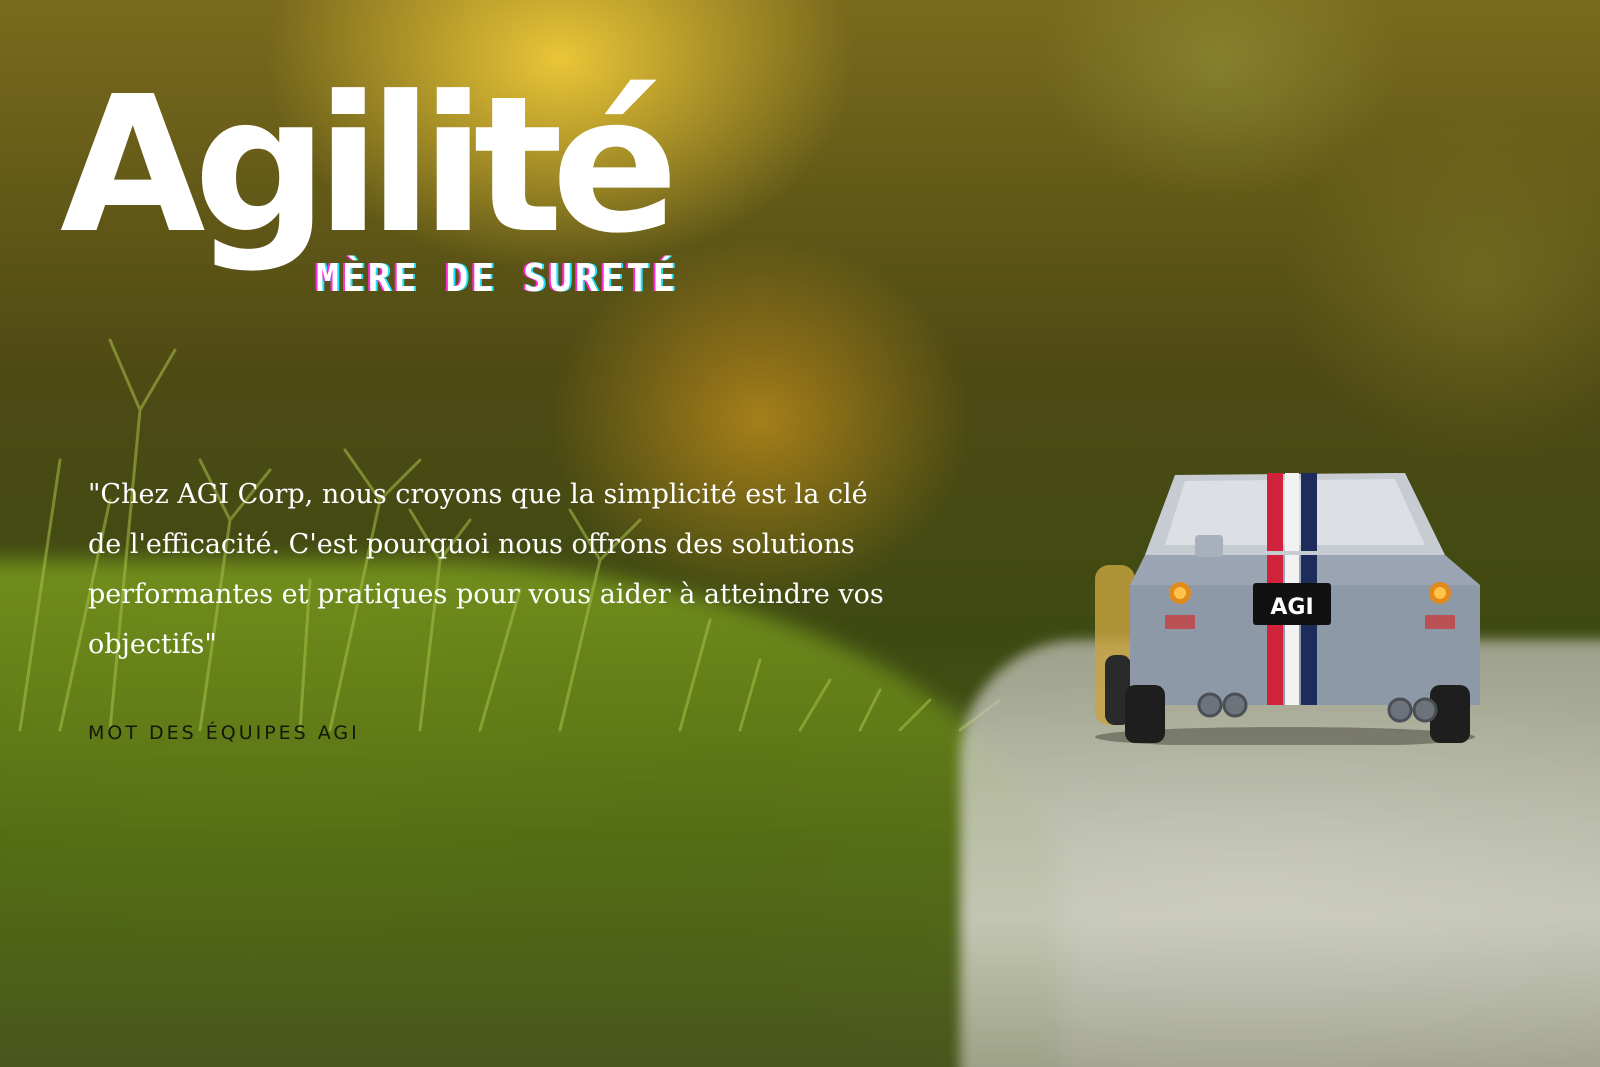 Image resolution: width=1600 pixels, height=1067 pixels. Describe the element at coordinates (1291, 607) in the screenshot. I see `car-plate-text: AGI` at that location.